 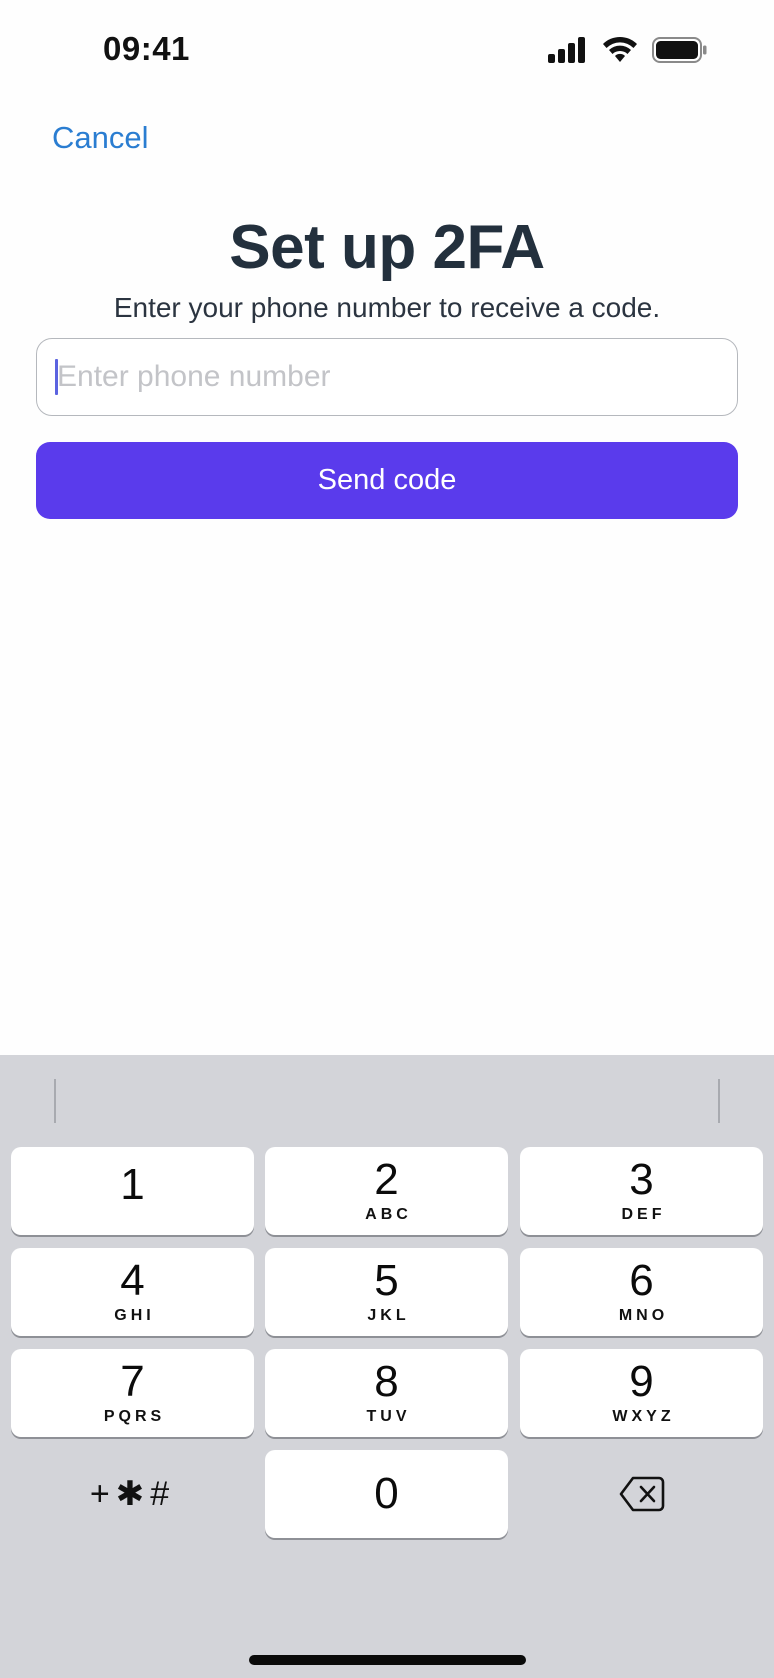 I want to click on key-3: 3 DEF, so click(x=641, y=1191).